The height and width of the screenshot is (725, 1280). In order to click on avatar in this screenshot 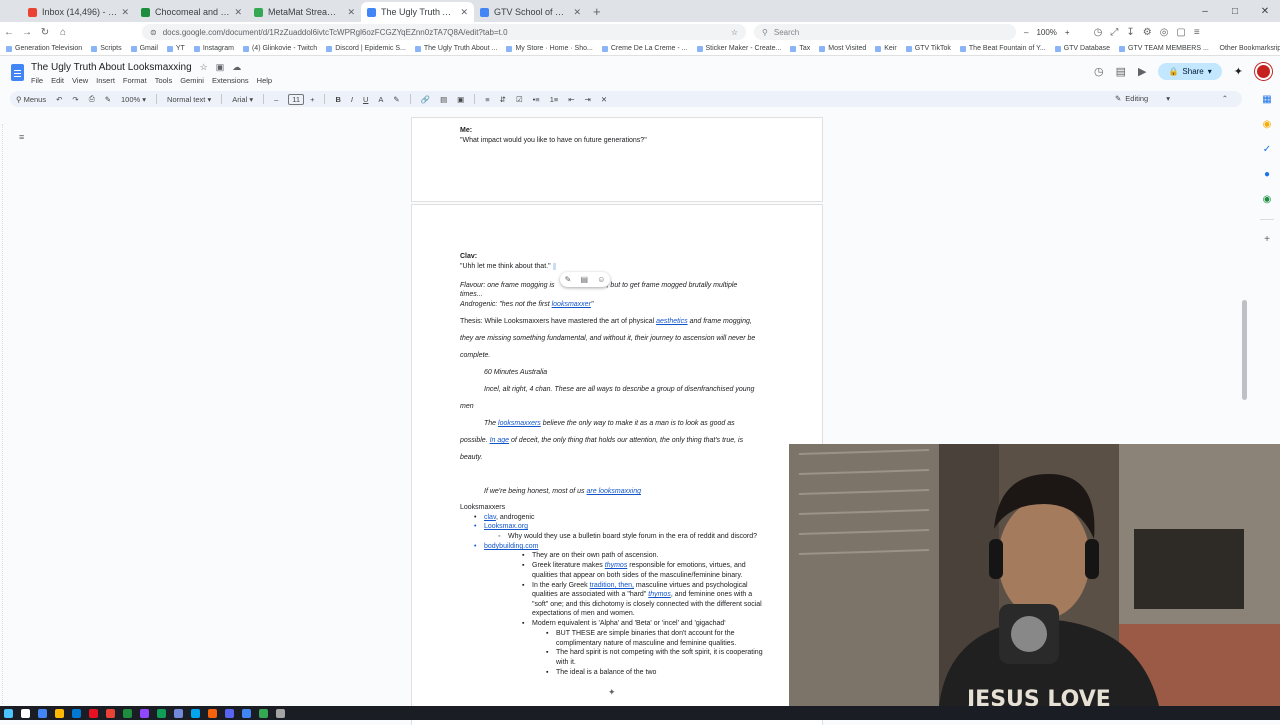, I will do `click(1263, 71)`.